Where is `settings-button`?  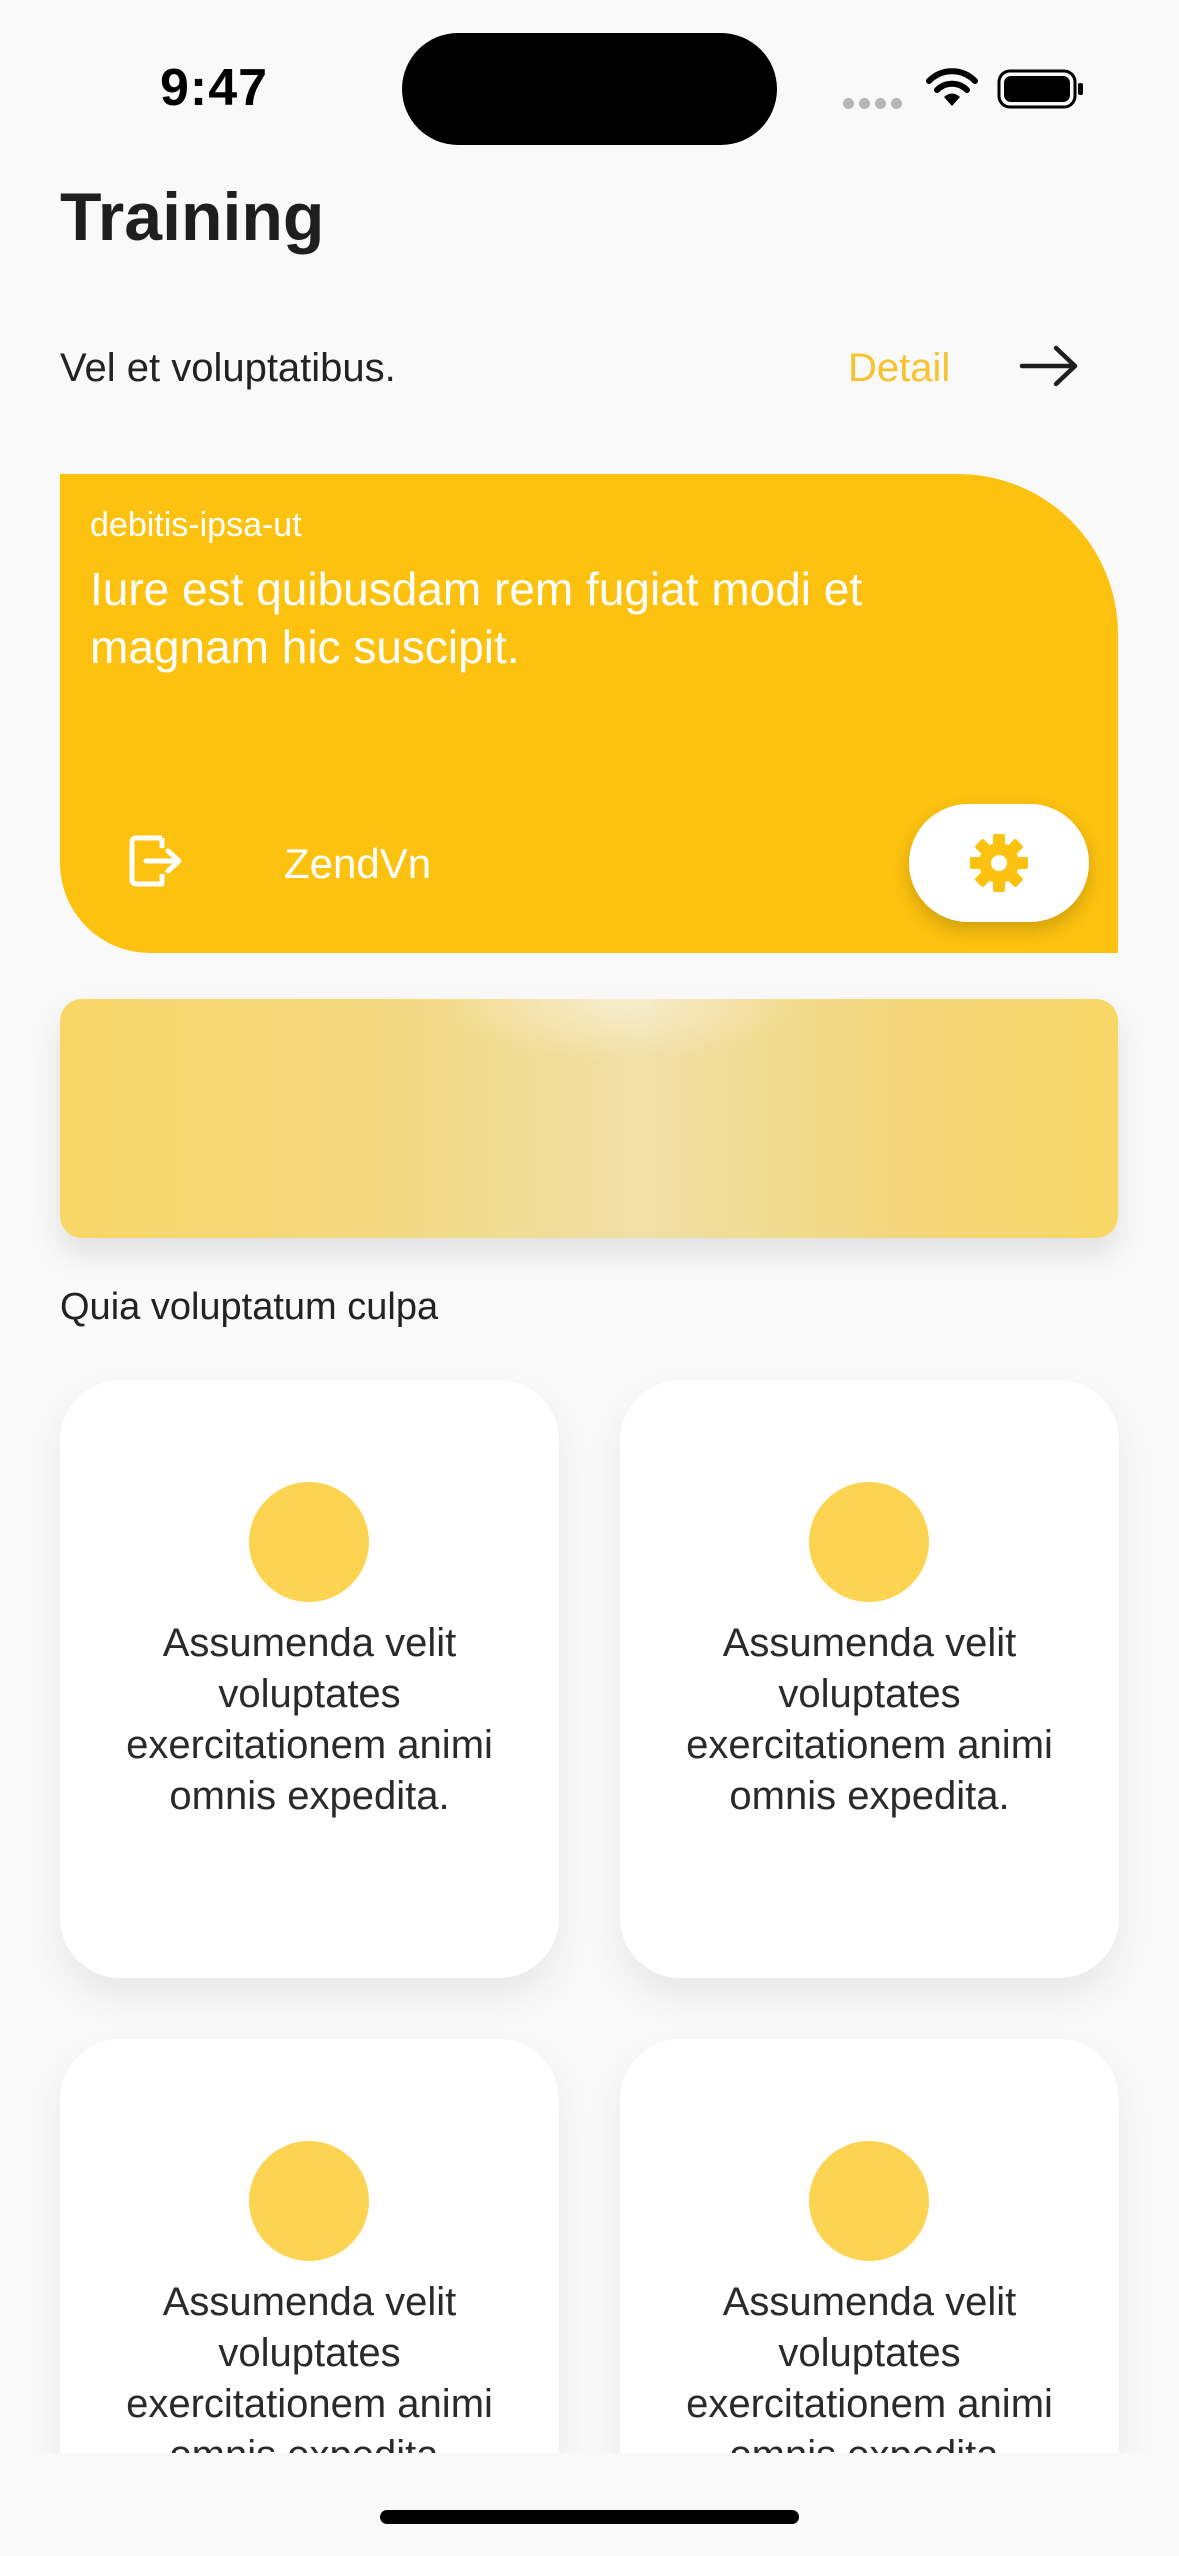 settings-button is located at coordinates (999, 863).